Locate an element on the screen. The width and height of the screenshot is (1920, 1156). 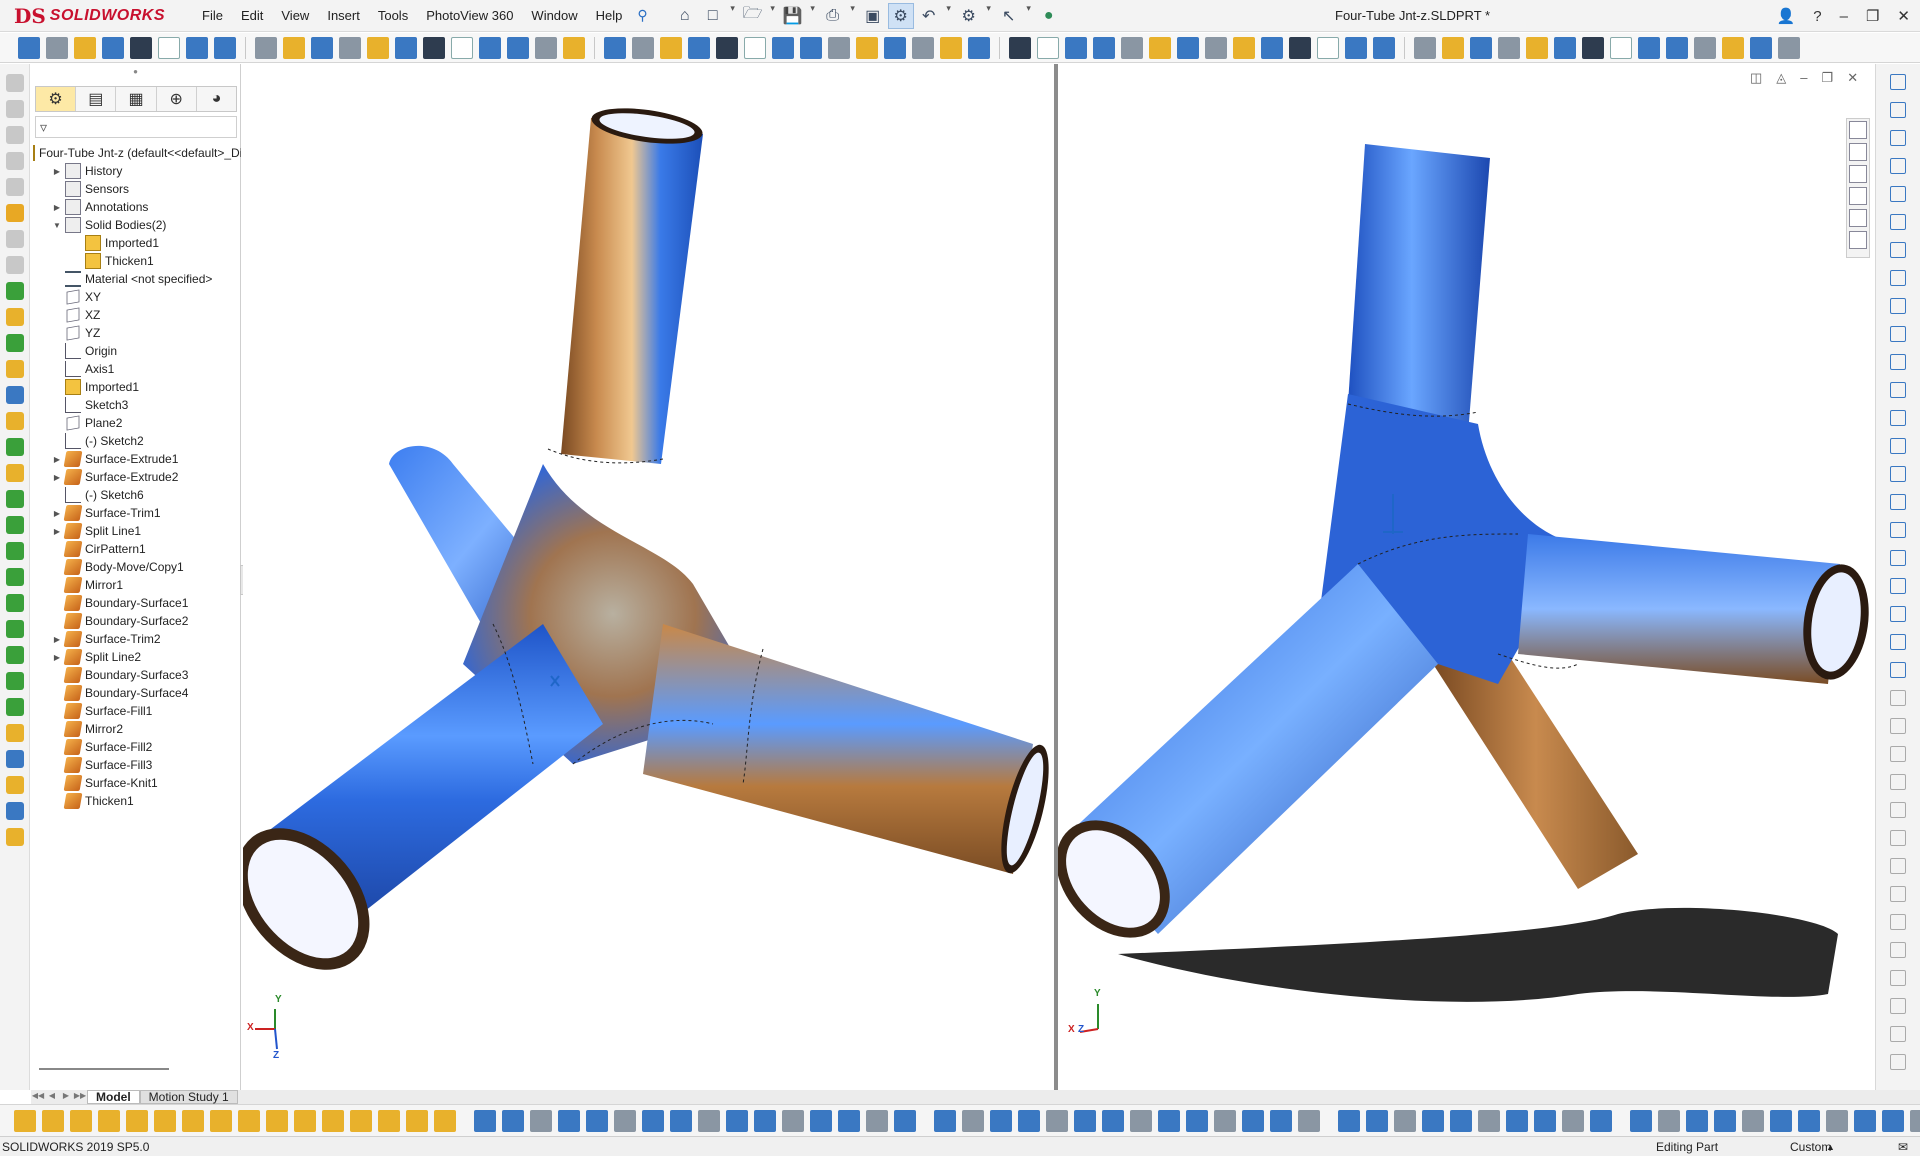
appearances-icon is located at coordinates (1858, 218).